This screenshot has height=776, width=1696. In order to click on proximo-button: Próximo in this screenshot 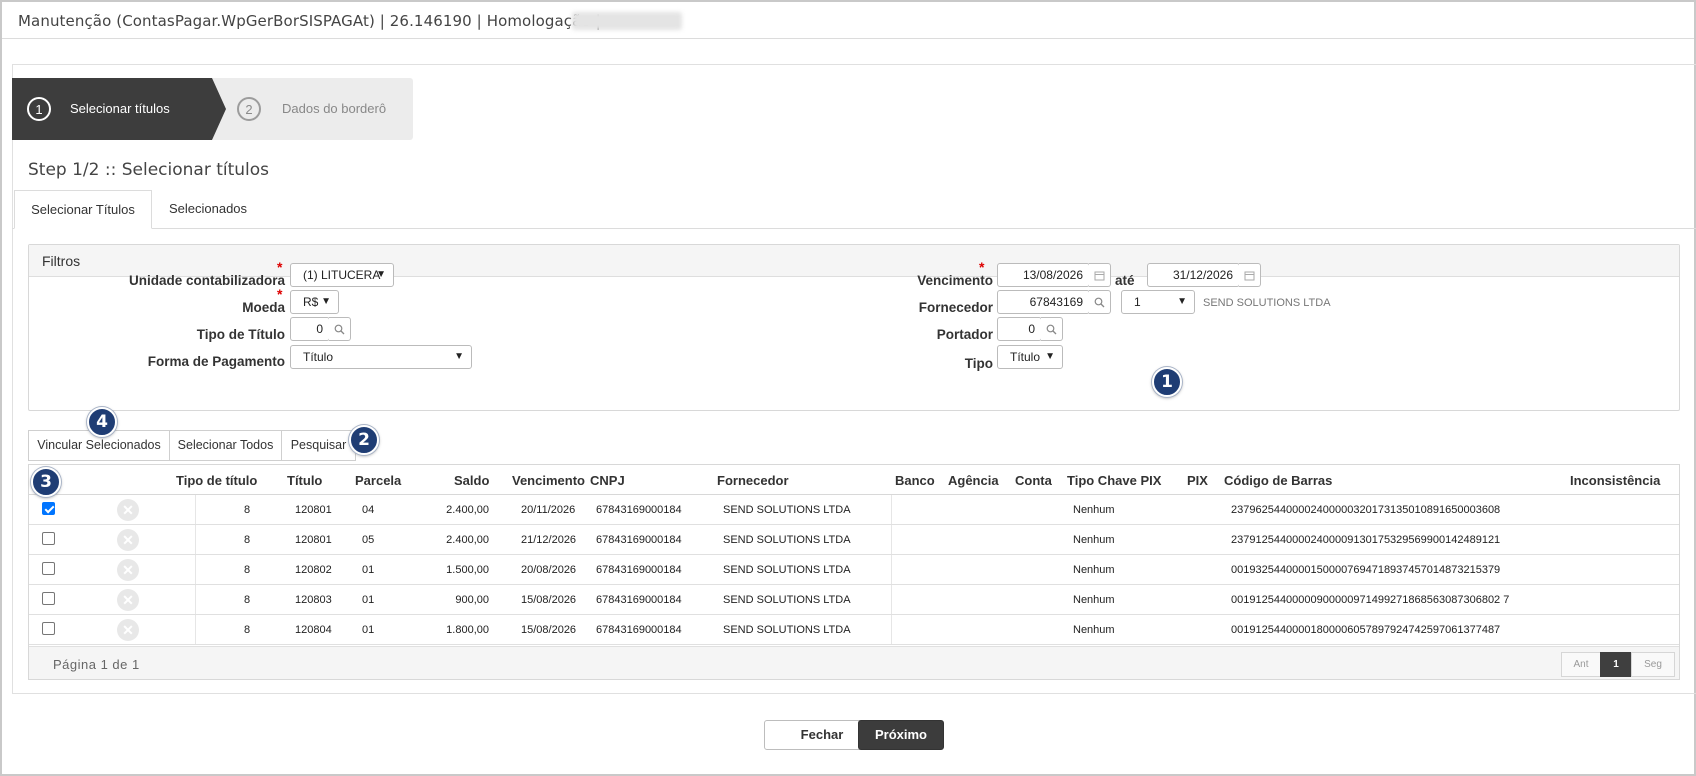, I will do `click(901, 735)`.